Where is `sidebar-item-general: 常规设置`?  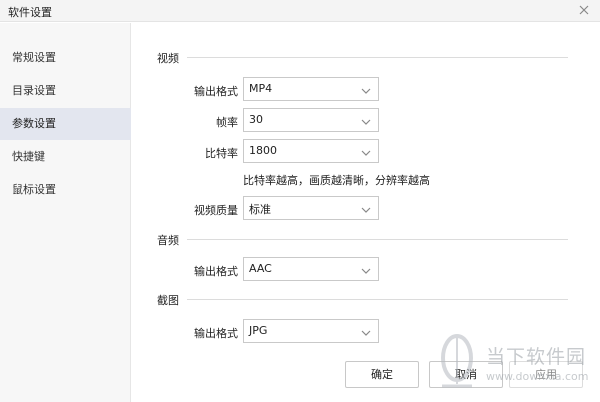 sidebar-item-general: 常规设置 is located at coordinates (65, 58).